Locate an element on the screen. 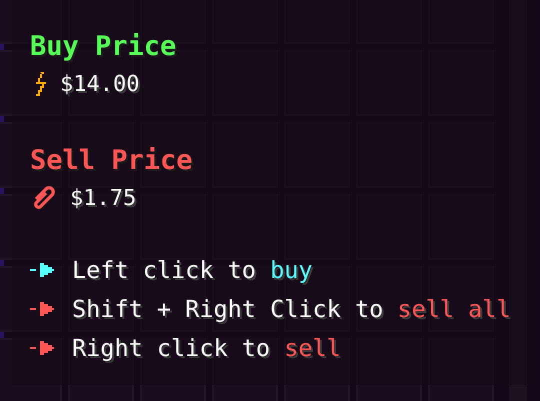 The width and height of the screenshot is (540, 401). instruction-text: Shift + Right Click to sell all is located at coordinates (291, 308).